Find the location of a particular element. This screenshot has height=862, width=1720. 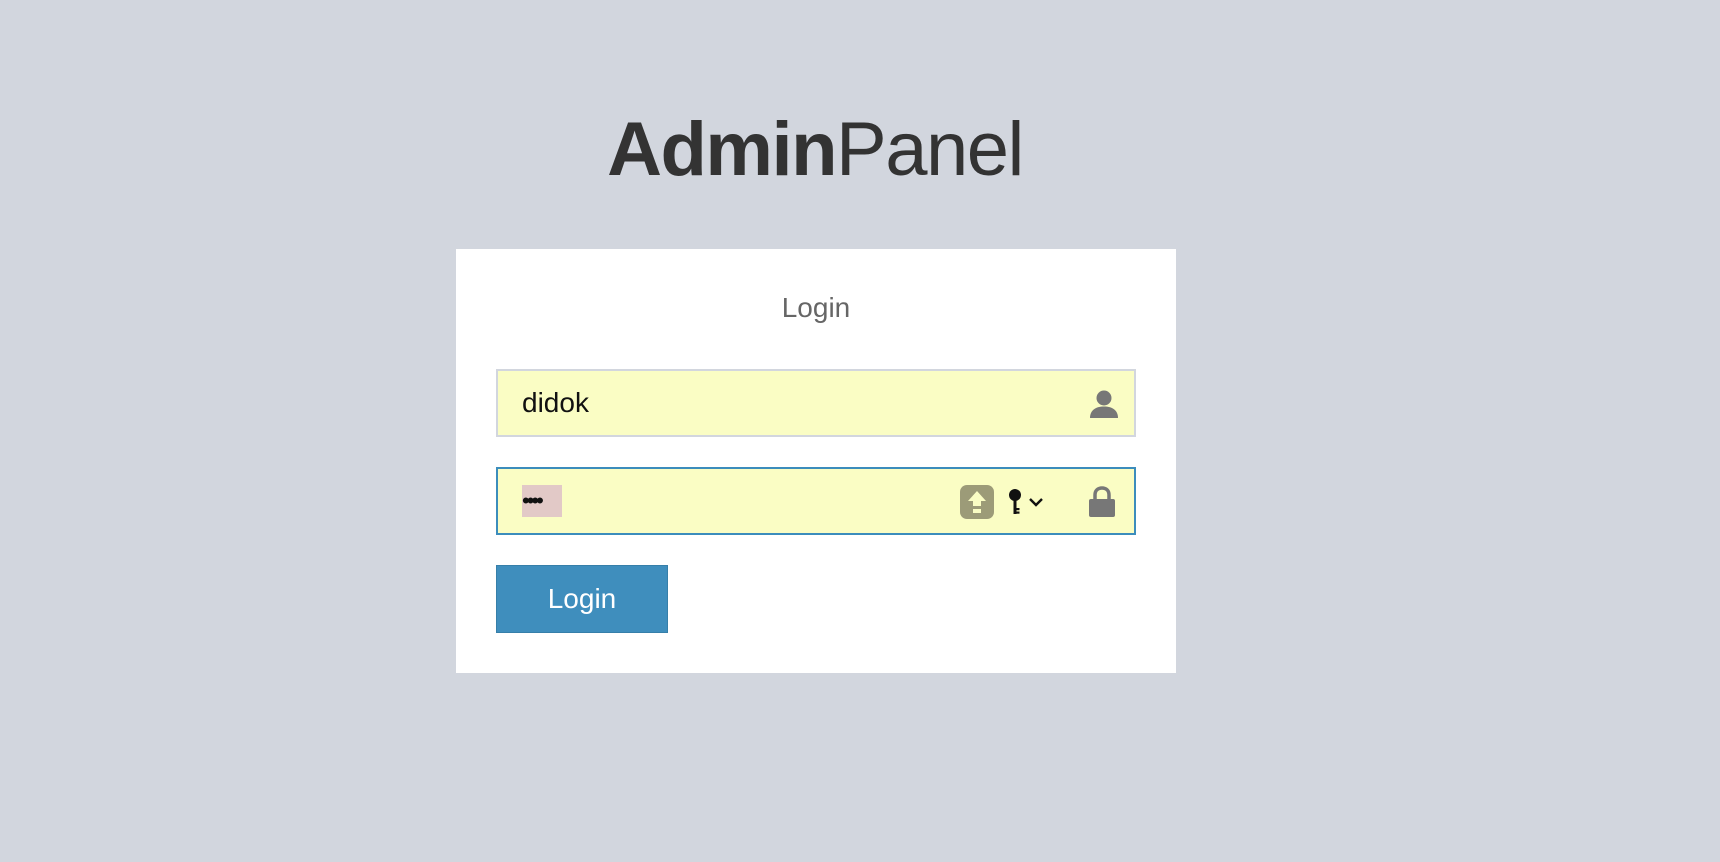

capslock-icon is located at coordinates (977, 502).